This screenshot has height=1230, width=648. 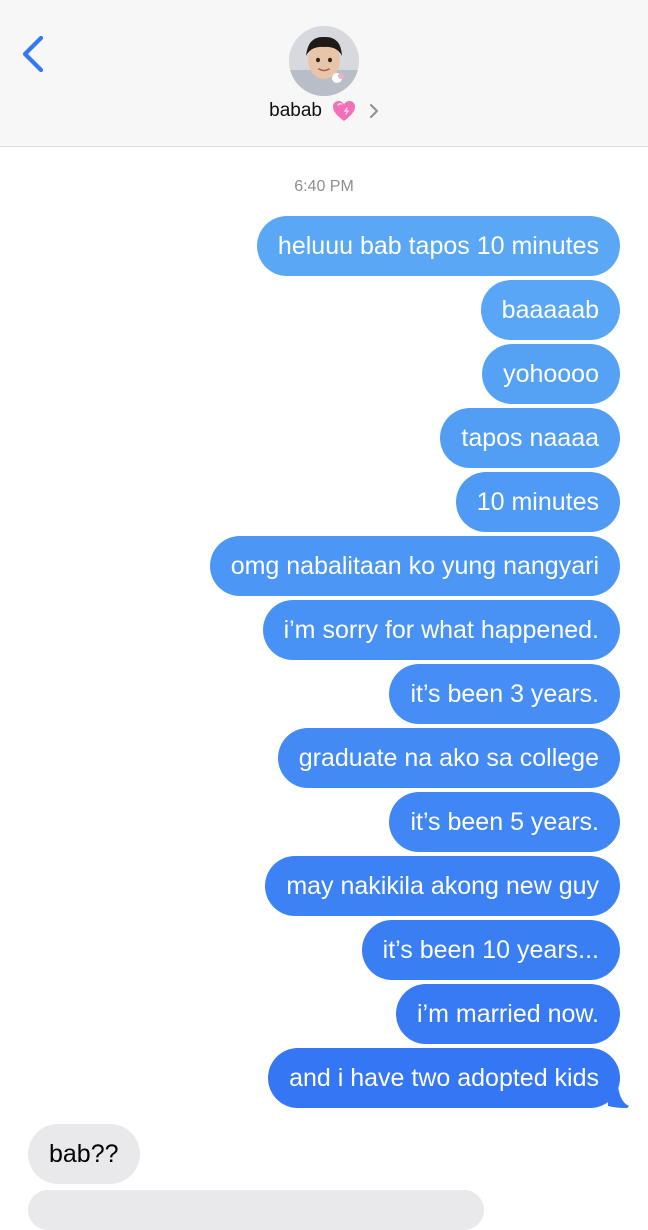 What do you see at coordinates (373, 111) in the screenshot?
I see `chevron-right-icon` at bounding box center [373, 111].